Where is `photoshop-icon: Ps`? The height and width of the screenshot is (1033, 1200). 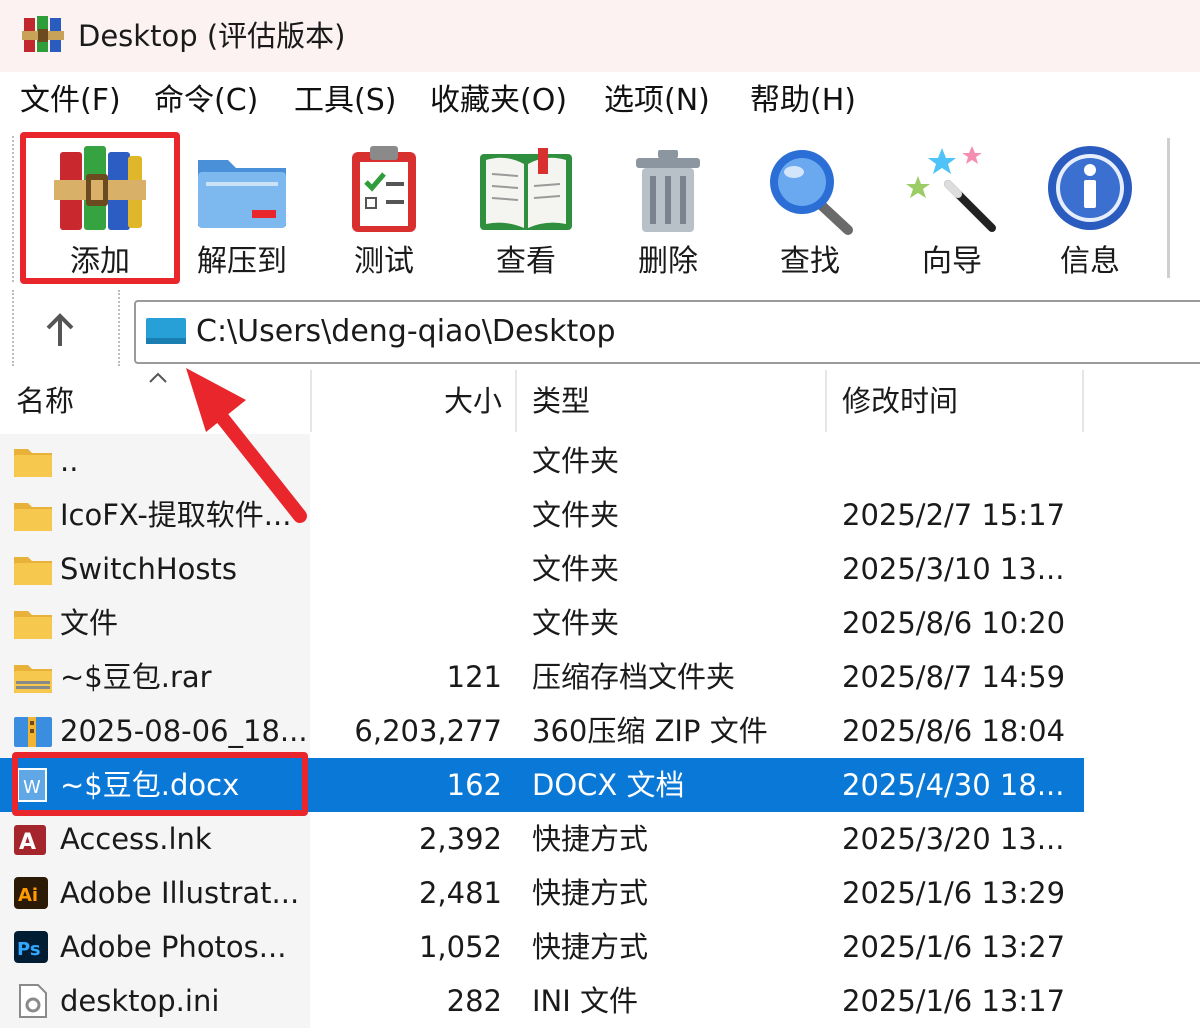 photoshop-icon: Ps is located at coordinates (31, 947).